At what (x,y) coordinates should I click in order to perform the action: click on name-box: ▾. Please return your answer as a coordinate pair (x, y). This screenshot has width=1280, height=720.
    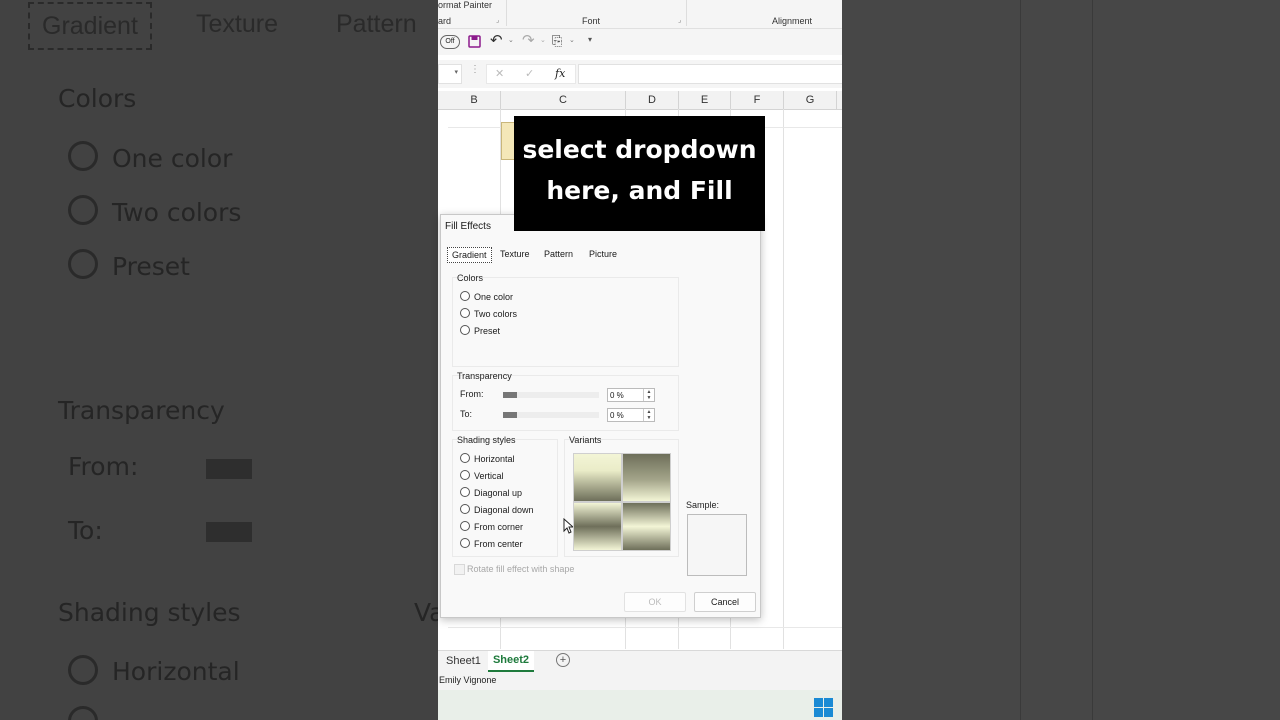
    Looking at the image, I should click on (450, 74).